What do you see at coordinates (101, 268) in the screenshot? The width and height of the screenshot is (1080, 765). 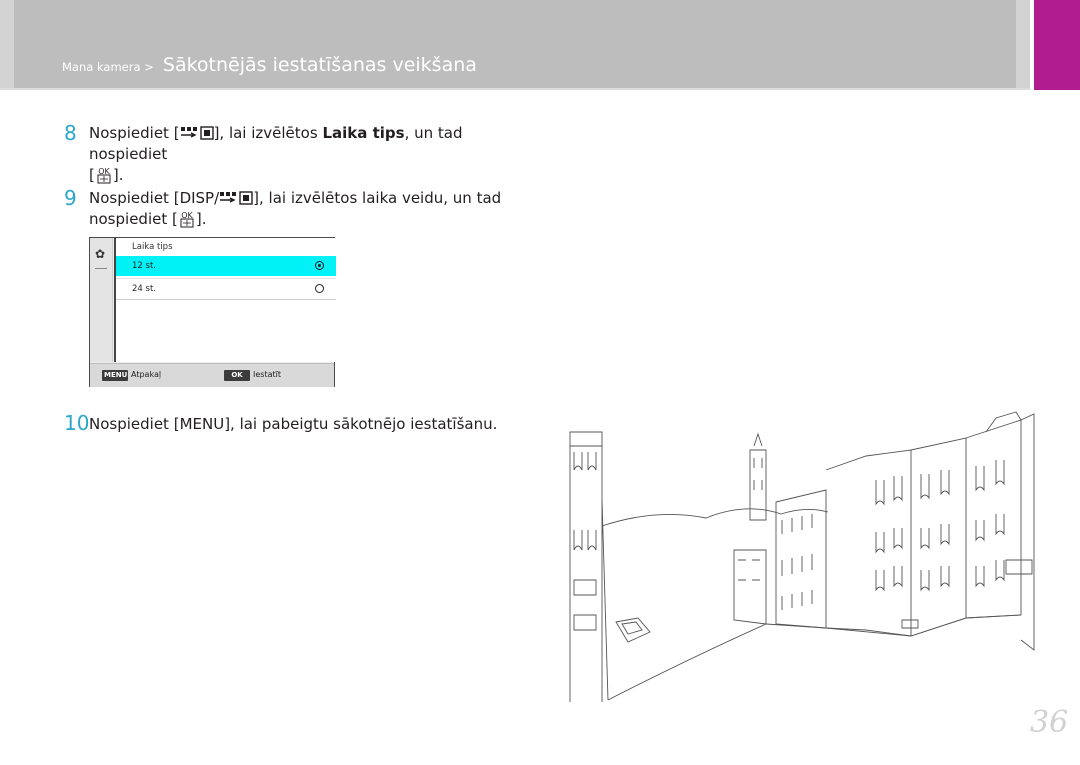 I see `sidebar-divider` at bounding box center [101, 268].